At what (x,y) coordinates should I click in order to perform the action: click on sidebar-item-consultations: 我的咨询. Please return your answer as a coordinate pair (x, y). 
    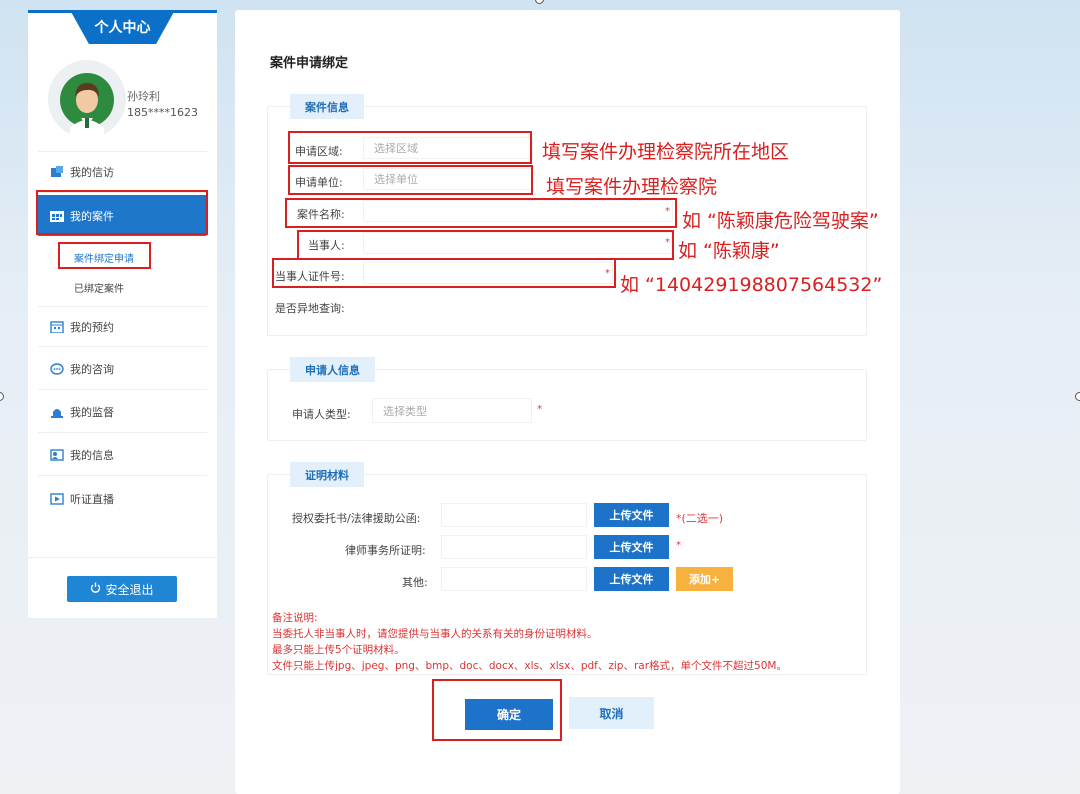
    Looking at the image, I should click on (122, 369).